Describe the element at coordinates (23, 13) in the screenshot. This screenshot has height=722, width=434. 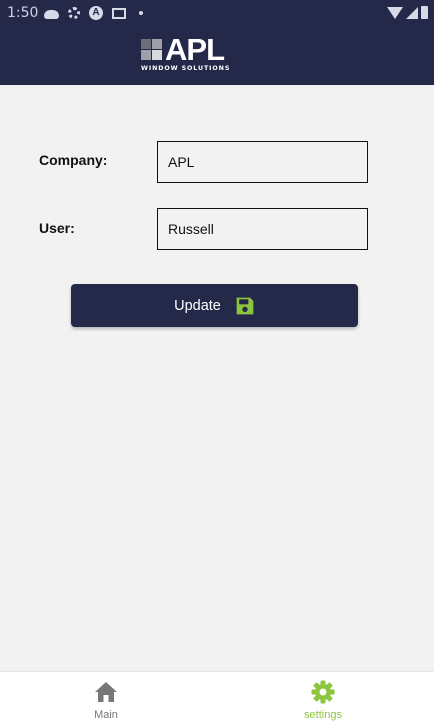
I see `status-time: 1:50` at that location.